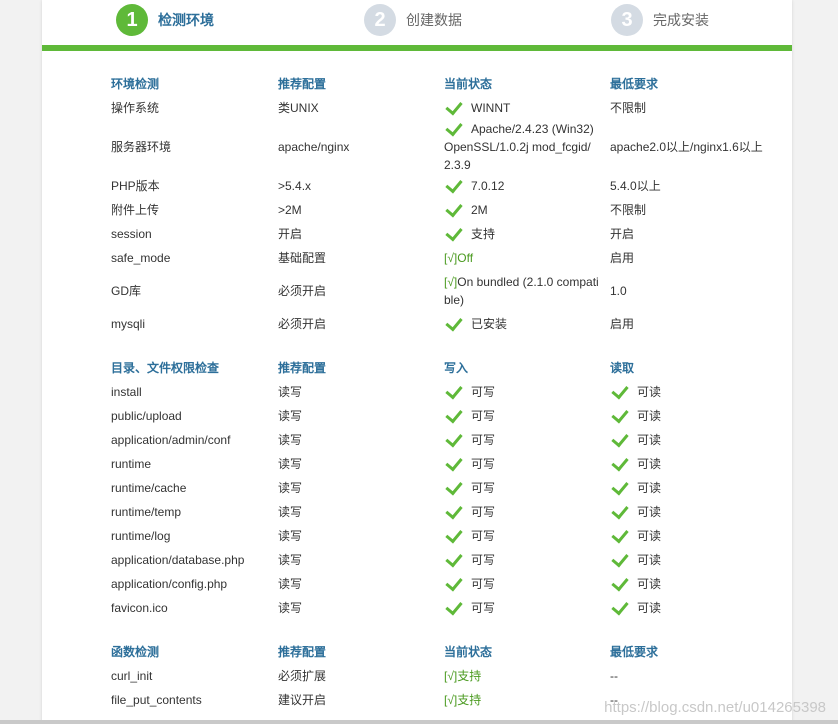  What do you see at coordinates (314, 147) in the screenshot?
I see `env-recommended: apache/nginx` at bounding box center [314, 147].